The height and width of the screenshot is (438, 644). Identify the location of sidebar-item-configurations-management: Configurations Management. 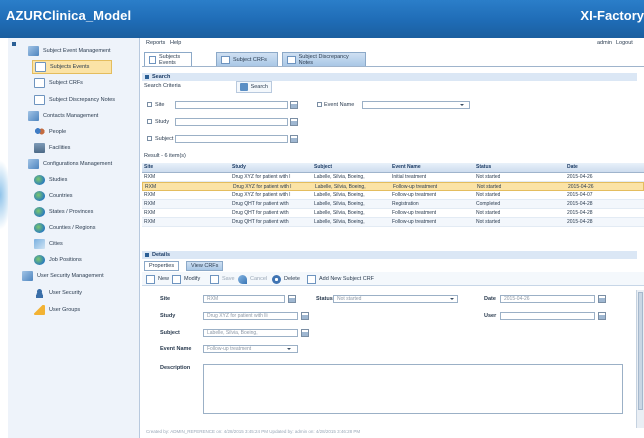
(82, 164).